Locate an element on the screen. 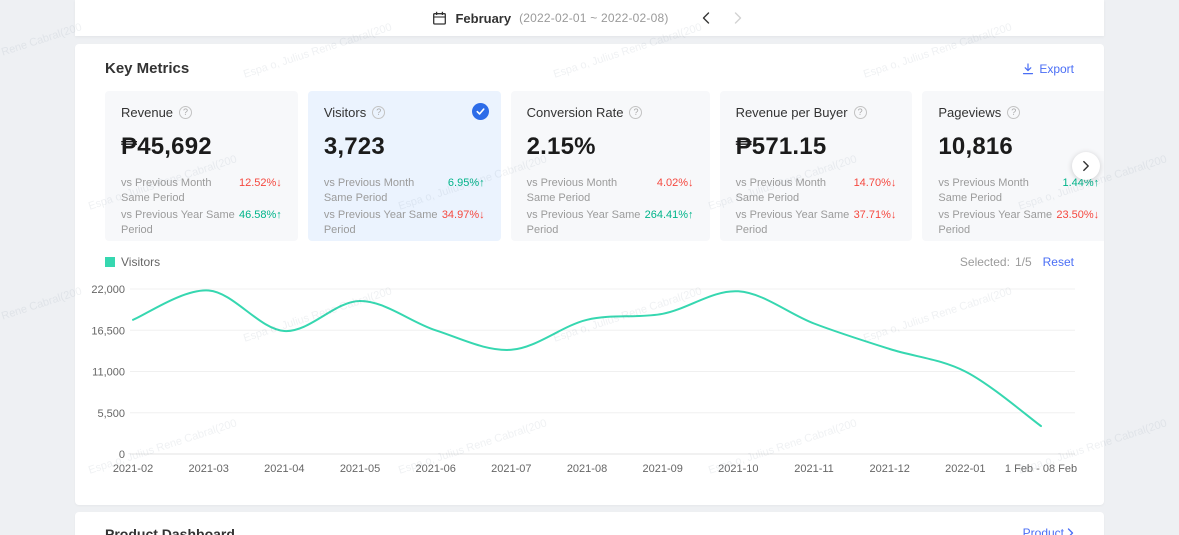 Image resolution: width=1179 pixels, height=535 pixels. card-title: Conversion Rate is located at coordinates (610, 112).